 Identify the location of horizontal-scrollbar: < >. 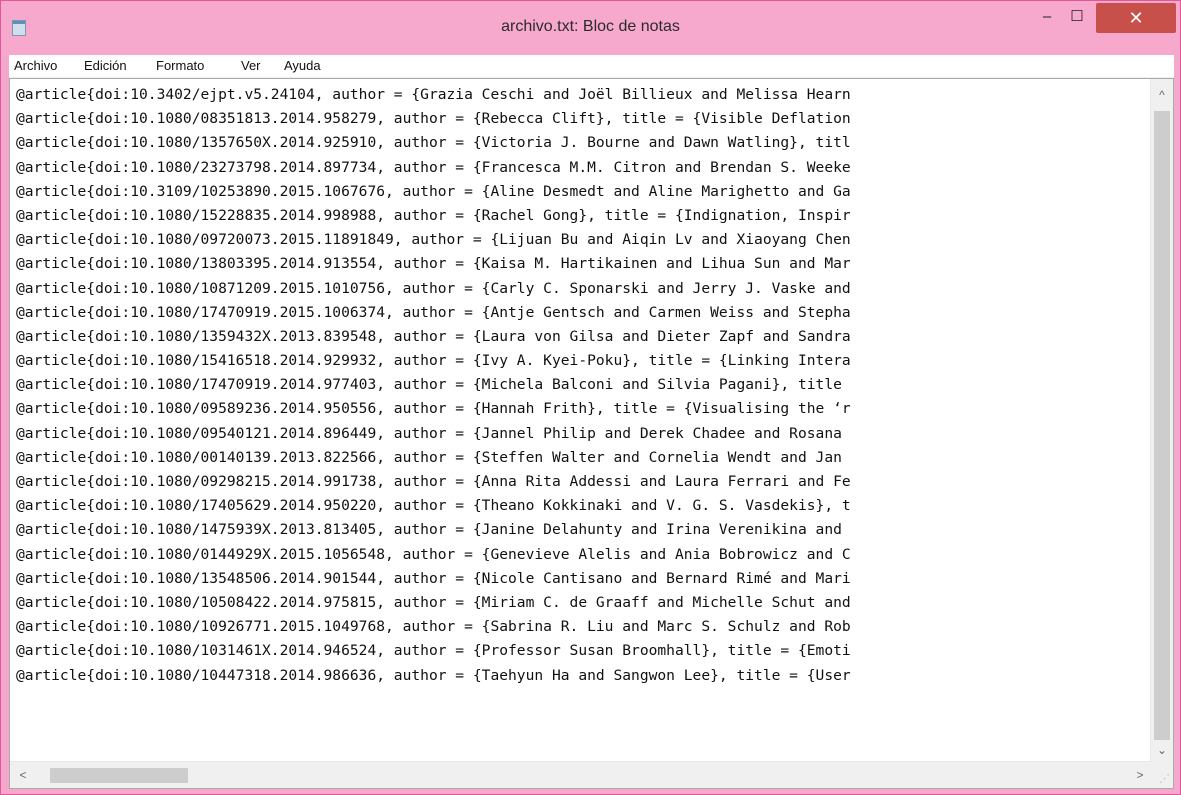
(581, 774).